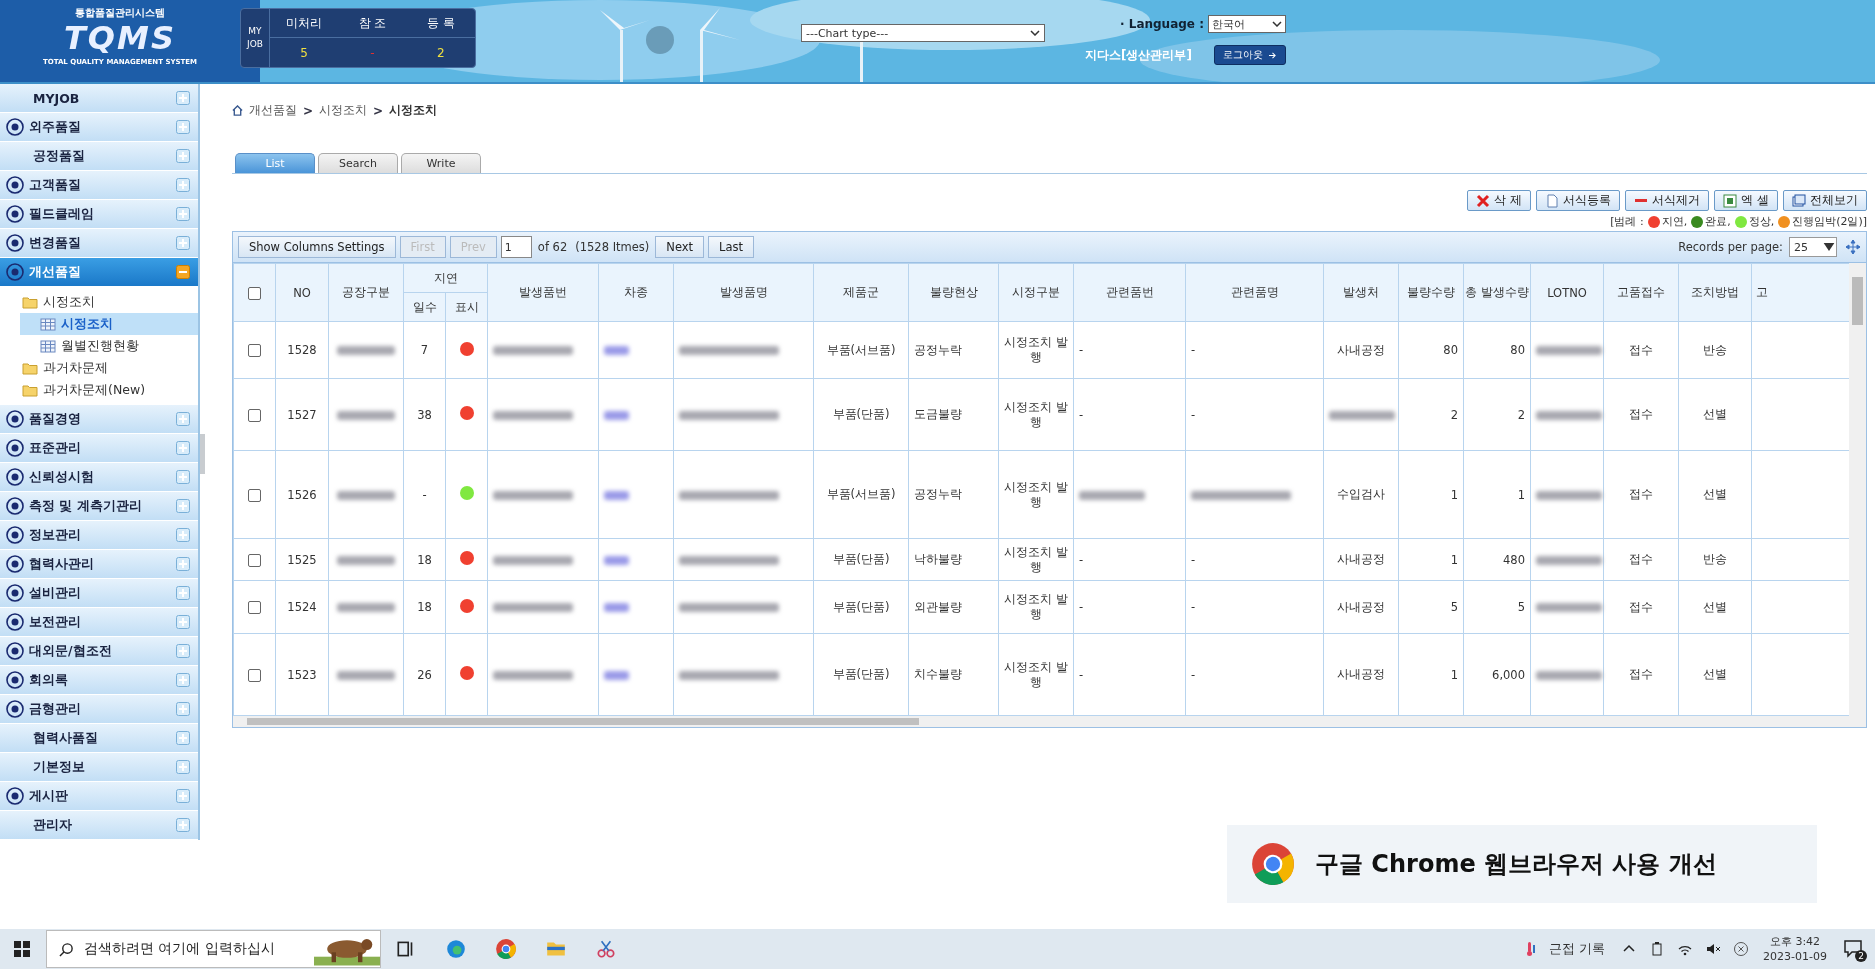 The height and width of the screenshot is (969, 1875). I want to click on next-button: Next, so click(680, 247).